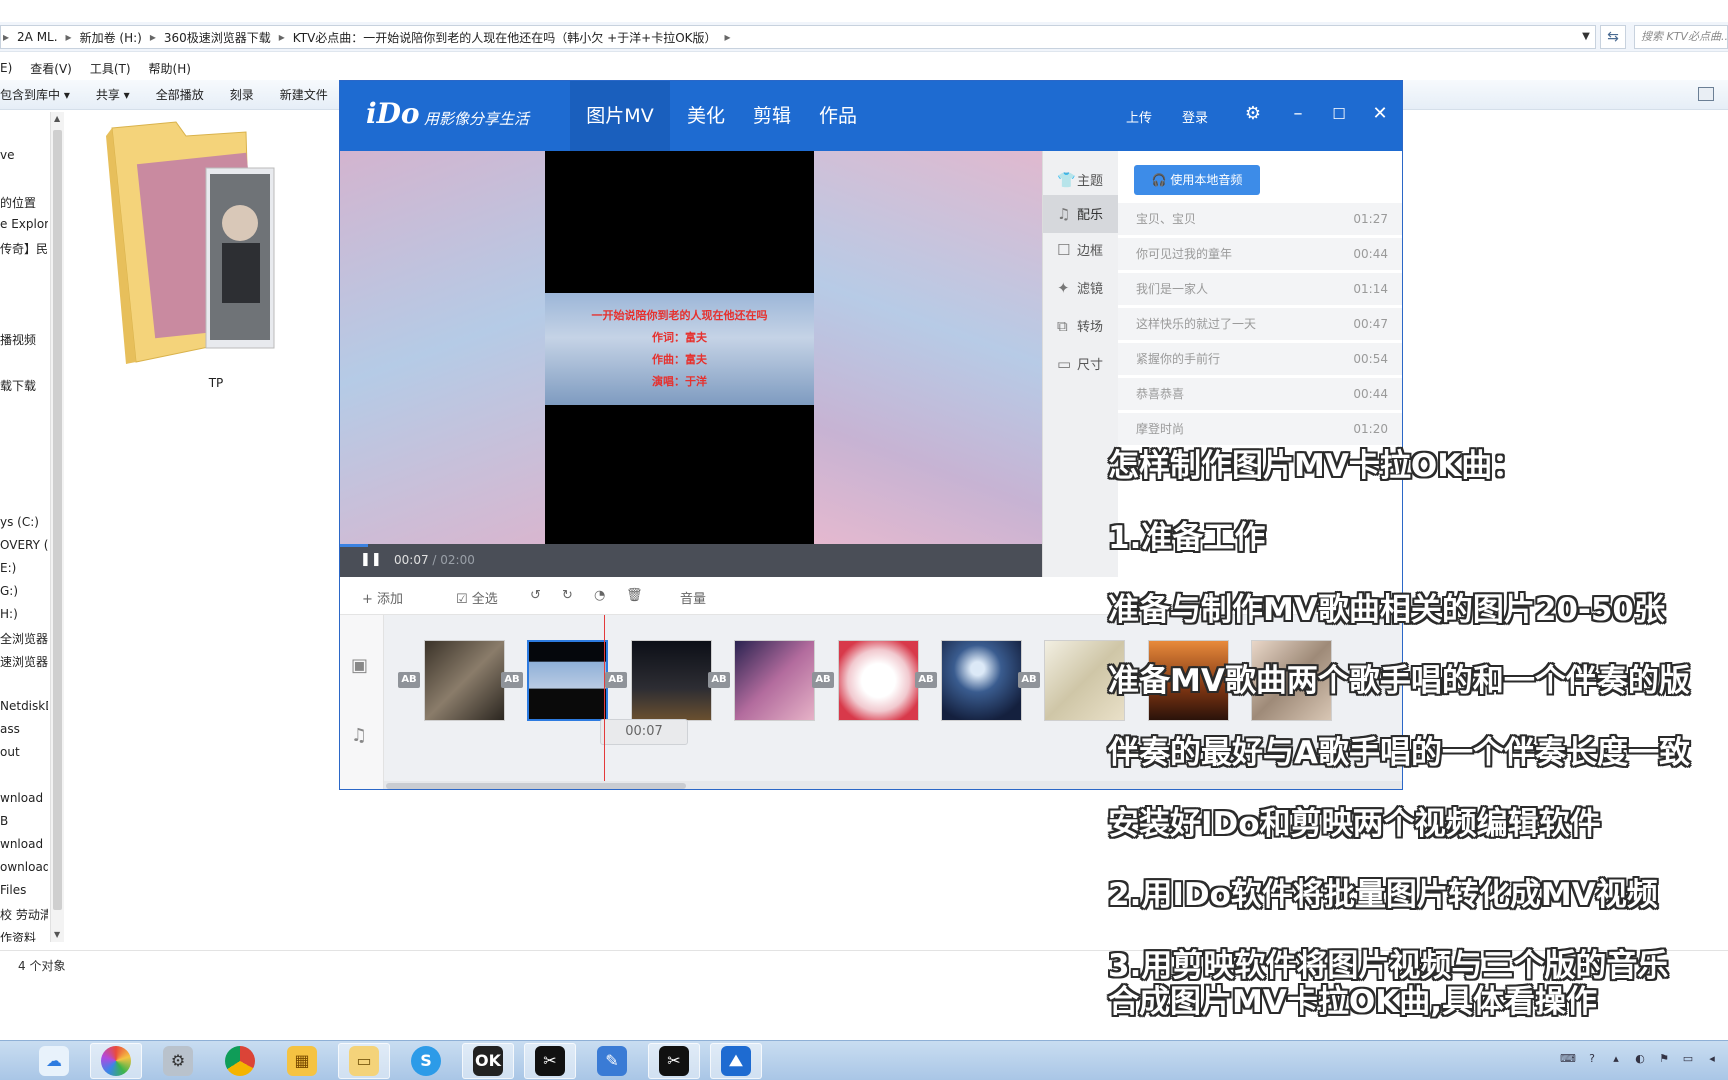  I want to click on view-options-icon, so click(1706, 94).